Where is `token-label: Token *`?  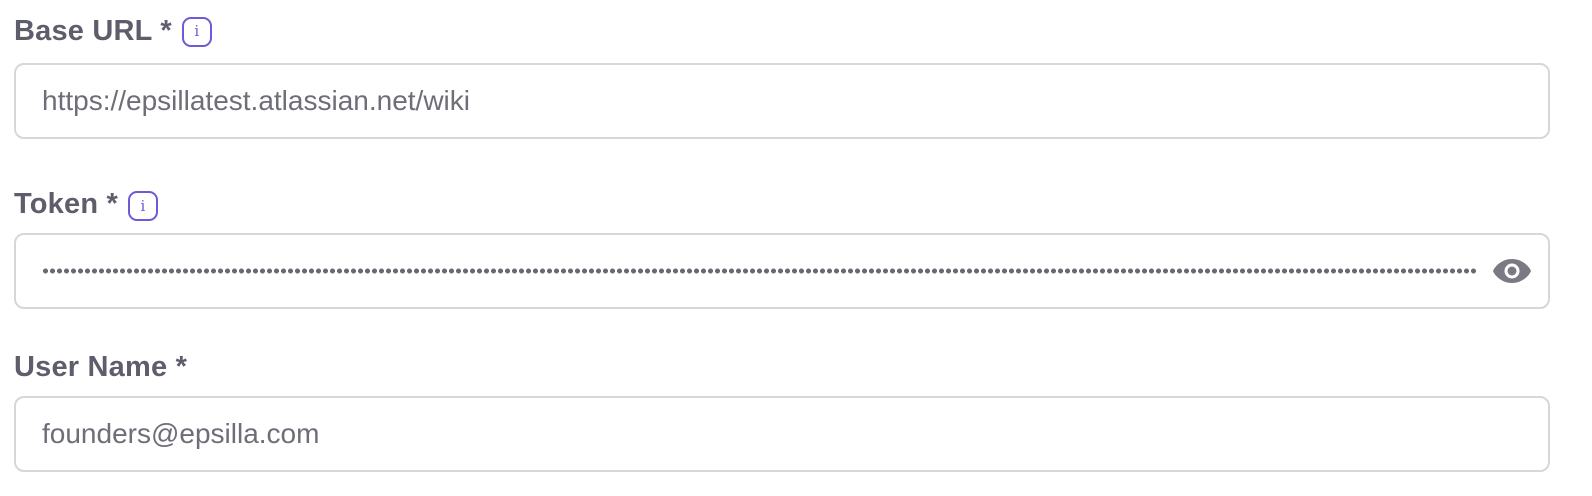
token-label: Token * is located at coordinates (66, 204).